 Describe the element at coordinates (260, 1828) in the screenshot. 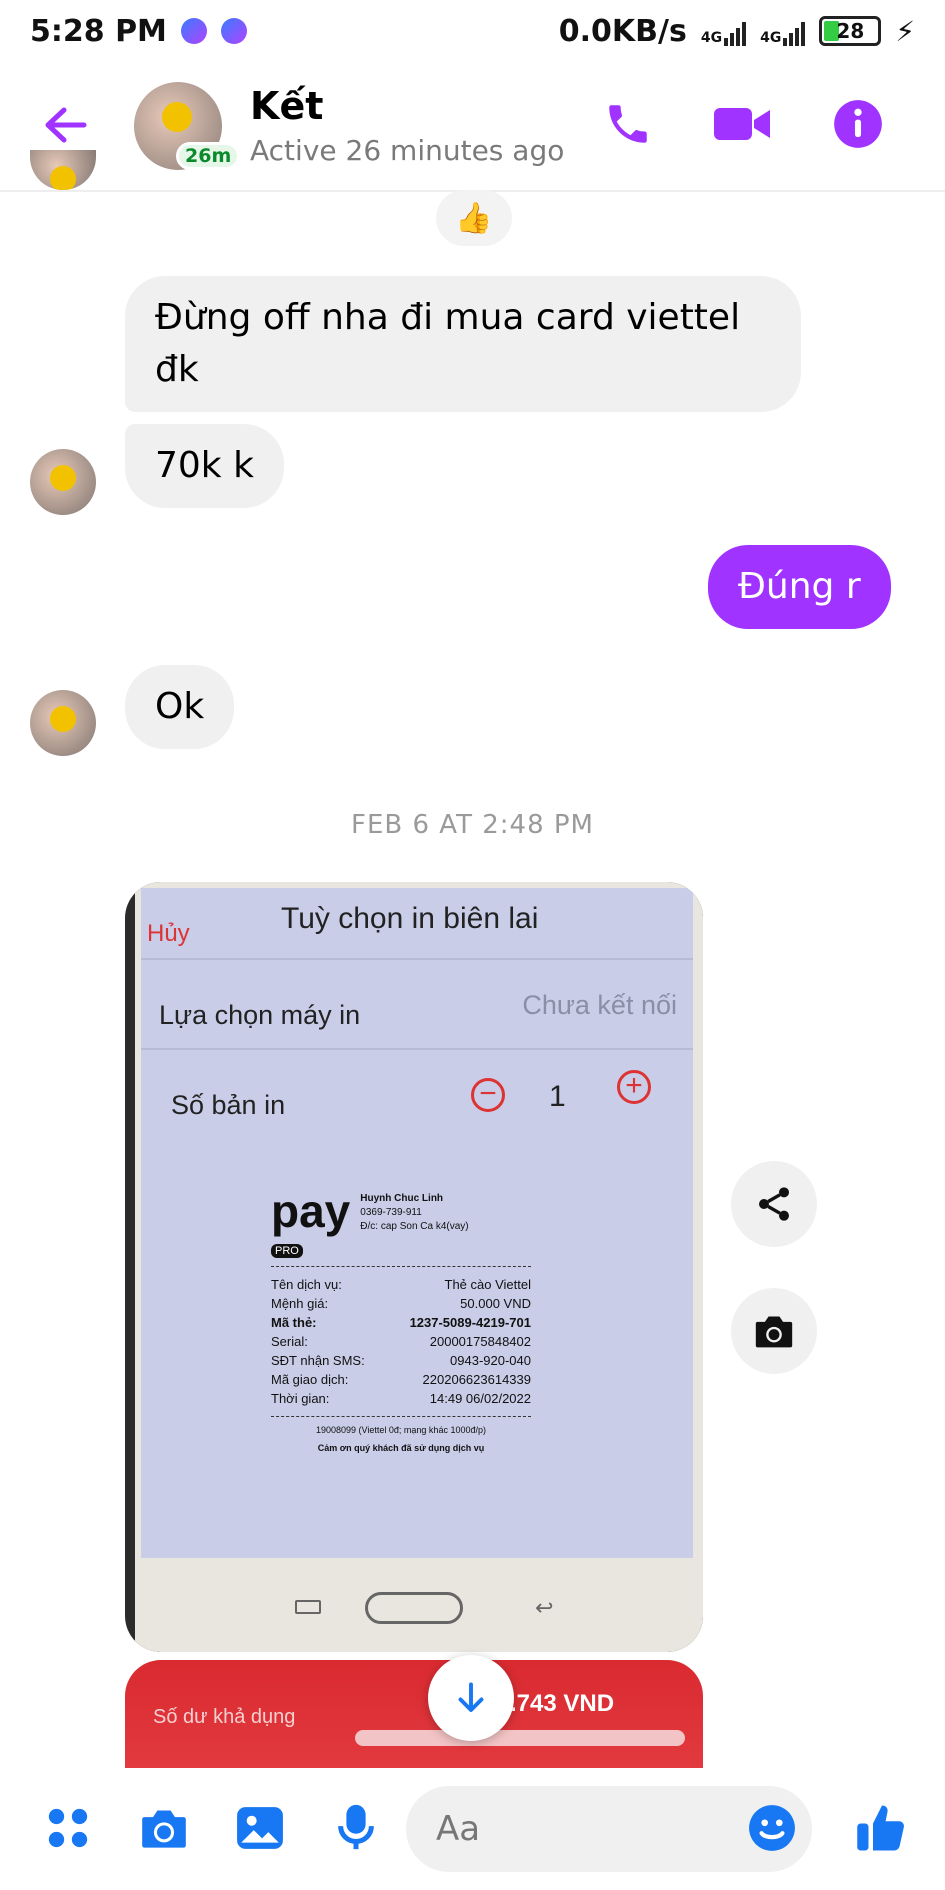

I see `gallery-icon` at that location.